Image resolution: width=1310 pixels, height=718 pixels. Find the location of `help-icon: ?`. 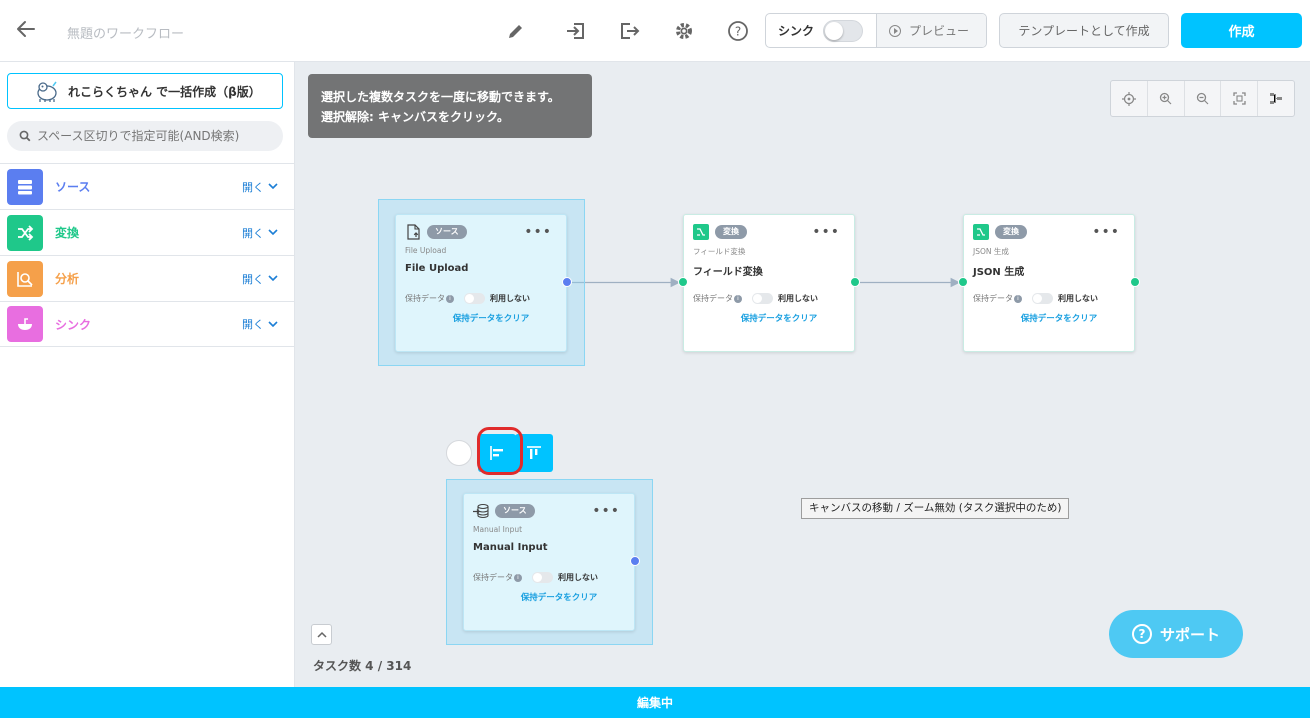

help-icon: ? is located at coordinates (738, 31).